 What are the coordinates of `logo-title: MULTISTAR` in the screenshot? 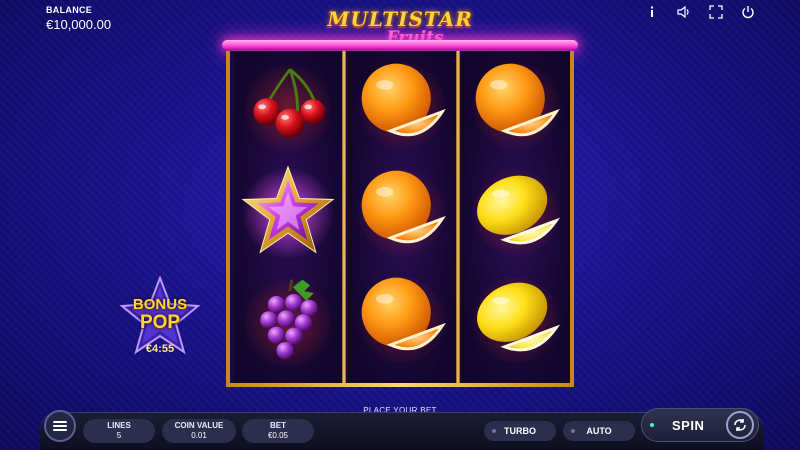 It's located at (400, 19).